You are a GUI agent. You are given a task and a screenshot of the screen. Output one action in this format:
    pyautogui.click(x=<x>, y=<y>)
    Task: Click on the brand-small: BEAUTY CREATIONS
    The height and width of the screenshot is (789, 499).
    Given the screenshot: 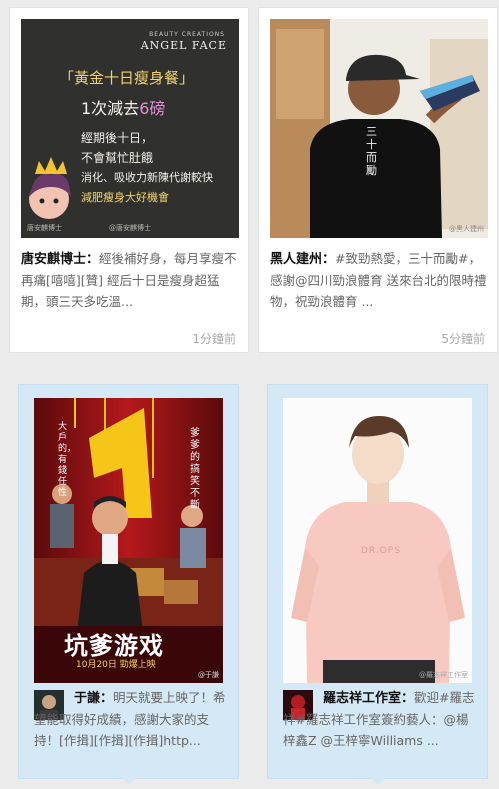 What is the action you would take?
    pyautogui.click(x=187, y=34)
    